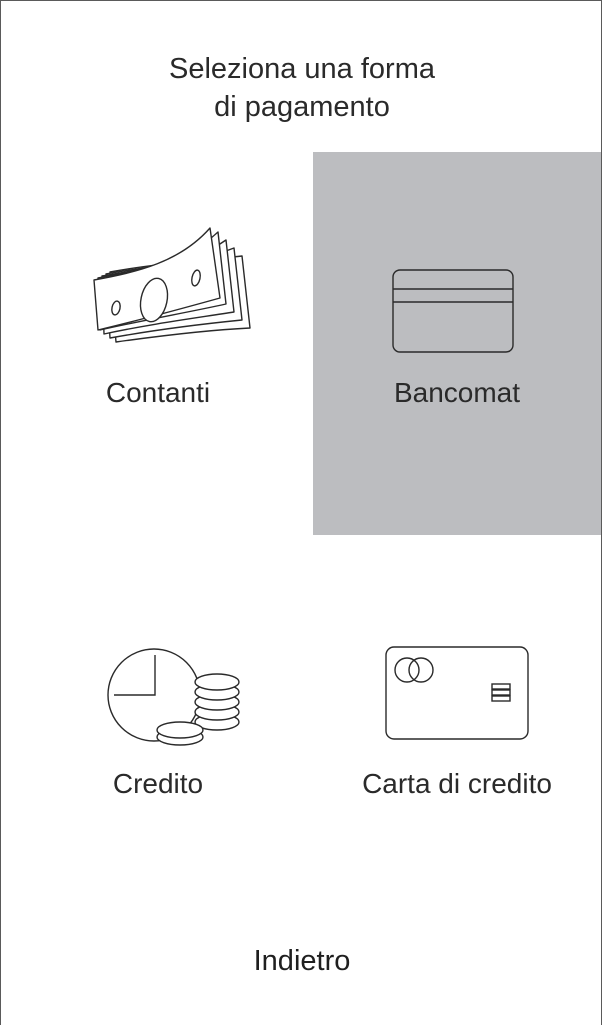 The width and height of the screenshot is (604, 1025). What do you see at coordinates (453, 311) in the screenshot?
I see `debit-card-icon` at bounding box center [453, 311].